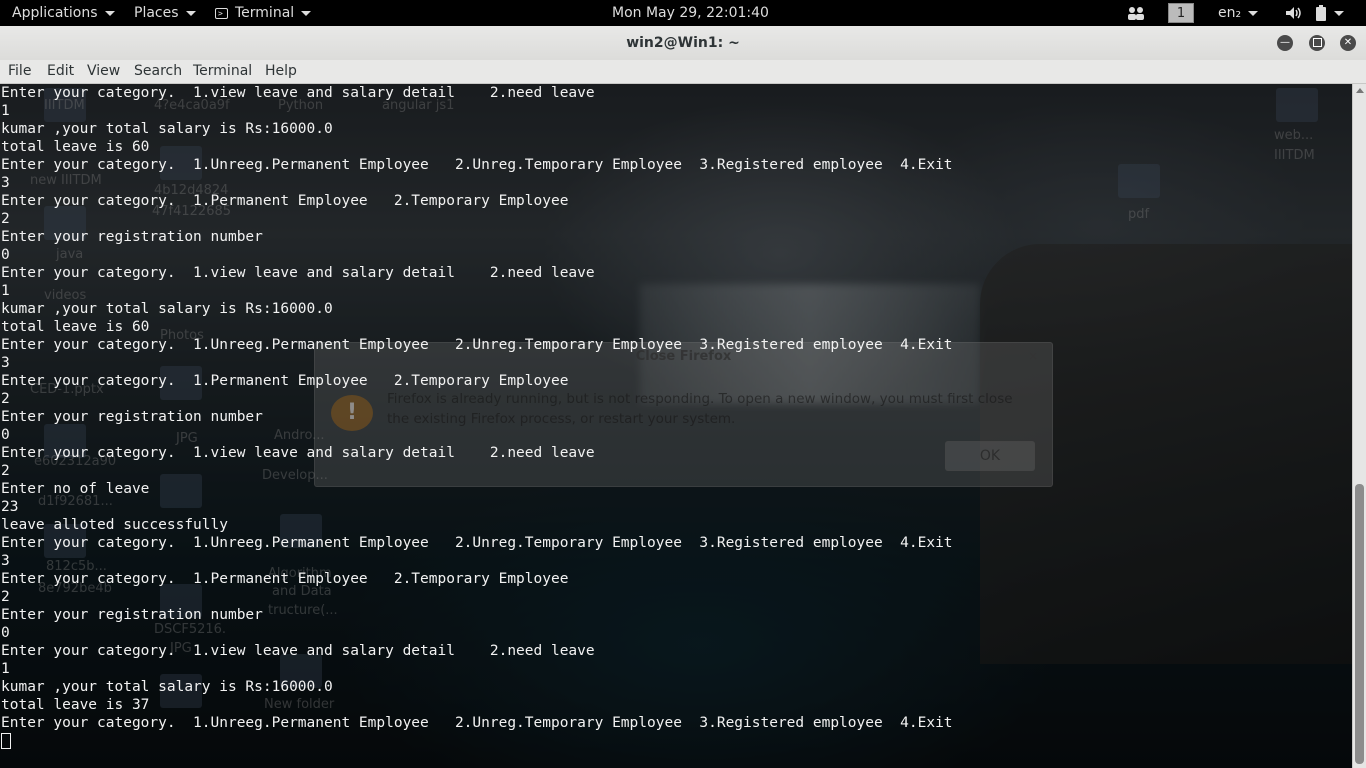  I want to click on menu-view: View, so click(103, 71).